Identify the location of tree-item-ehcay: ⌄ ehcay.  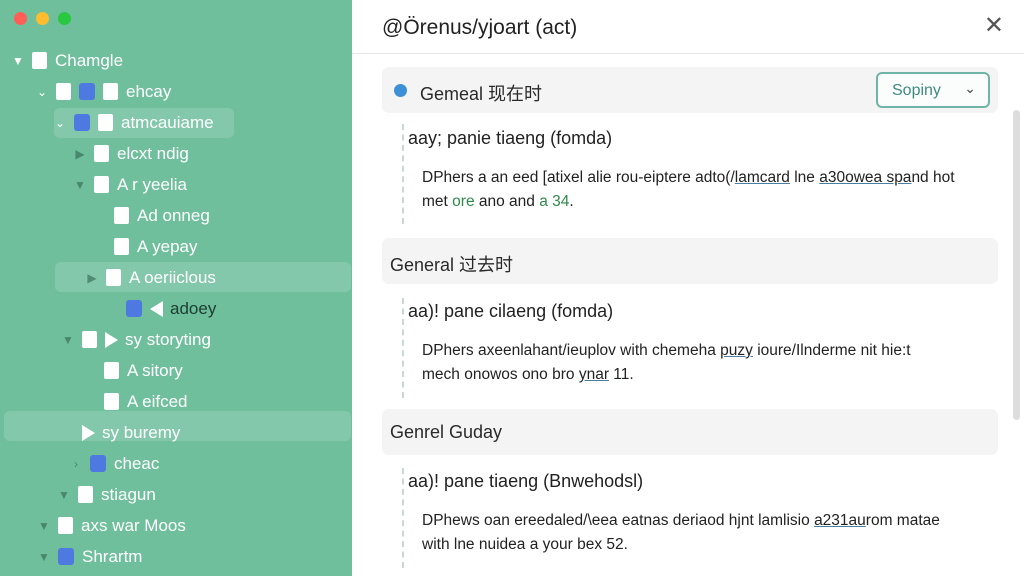
(176, 91).